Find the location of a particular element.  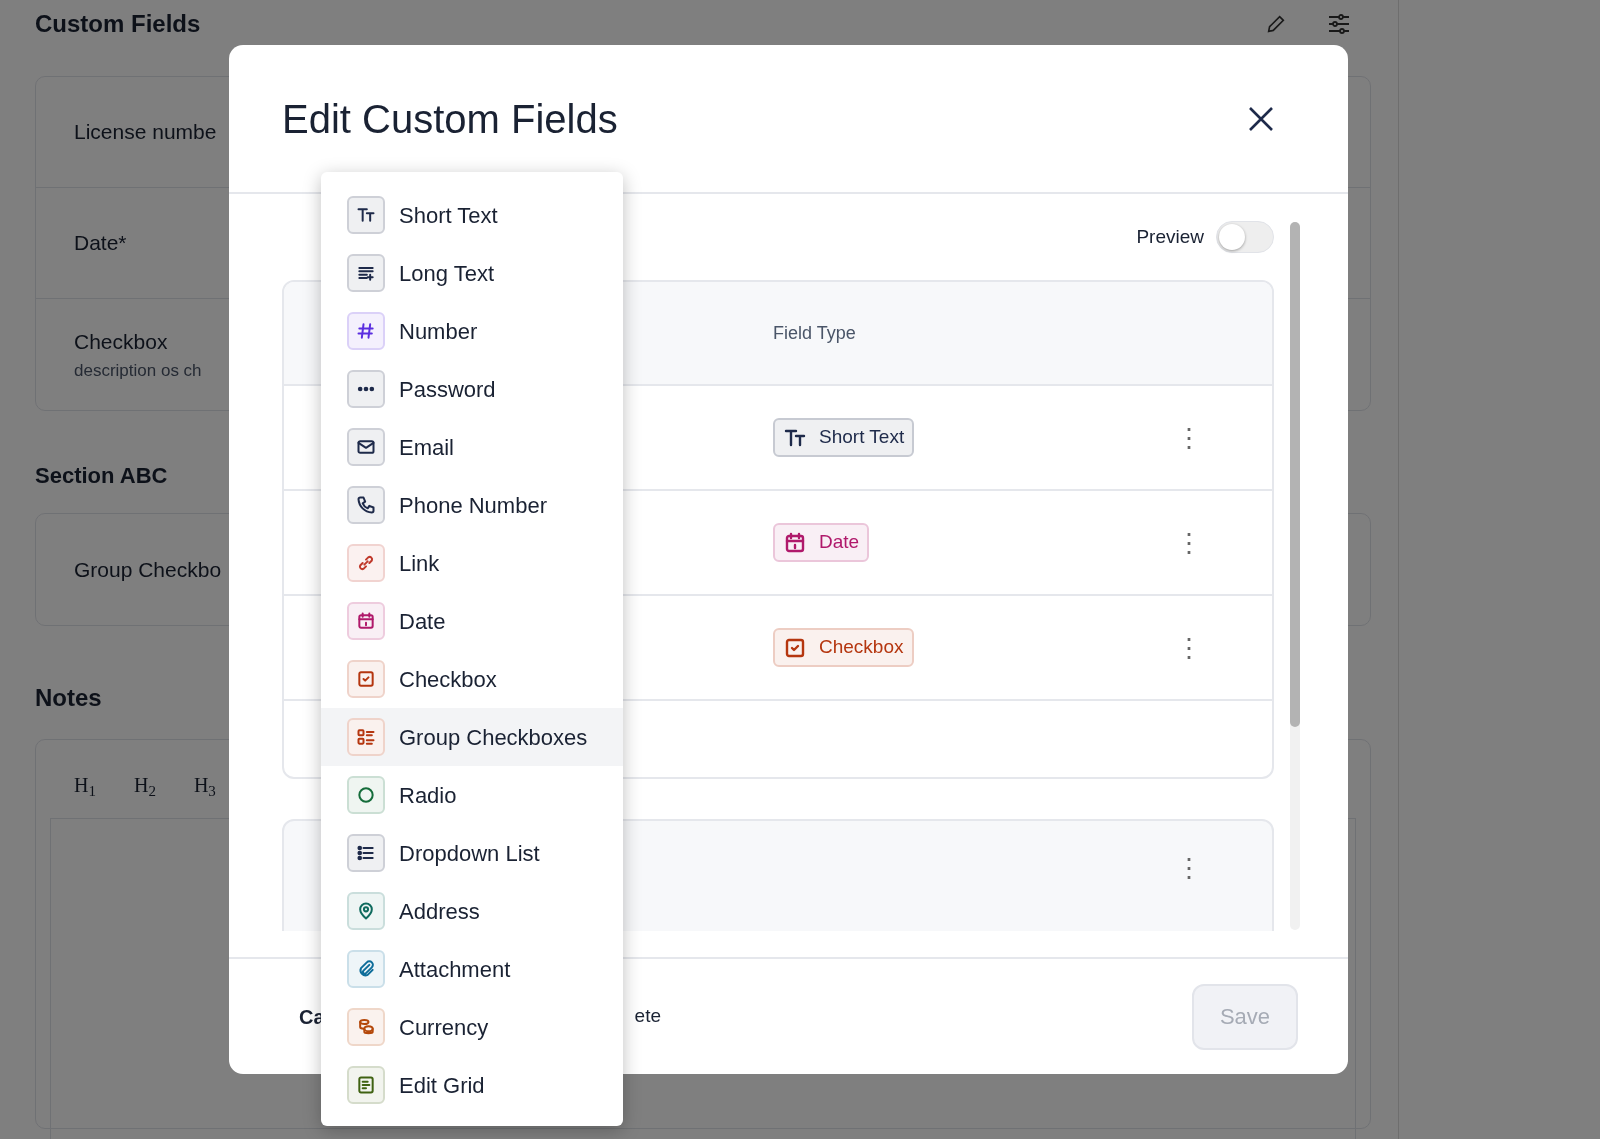

field-type-label: Short Text is located at coordinates (862, 437).